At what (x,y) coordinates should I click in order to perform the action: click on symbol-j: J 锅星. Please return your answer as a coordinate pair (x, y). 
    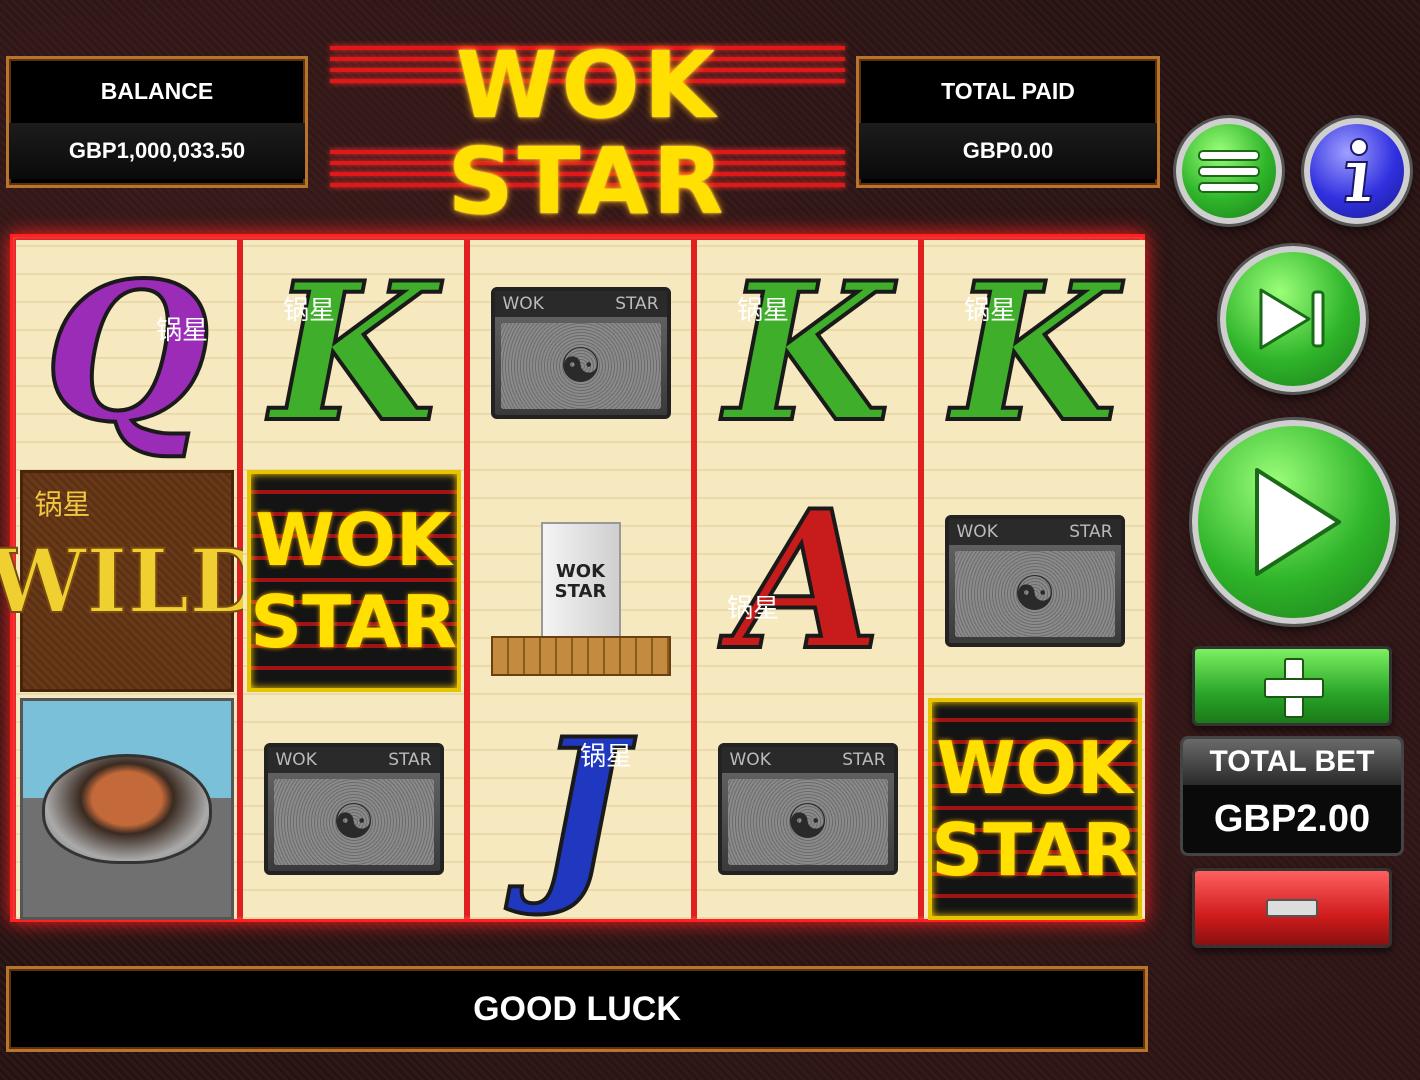
    Looking at the image, I should click on (580, 809).